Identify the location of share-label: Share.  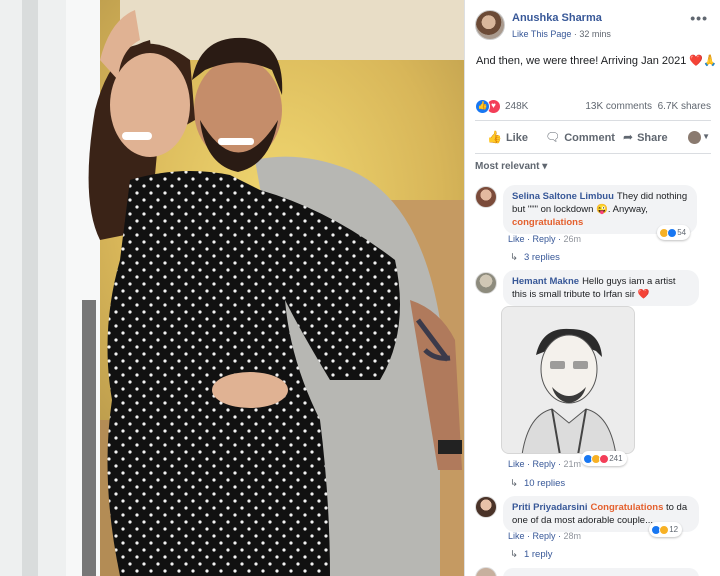
(652, 138).